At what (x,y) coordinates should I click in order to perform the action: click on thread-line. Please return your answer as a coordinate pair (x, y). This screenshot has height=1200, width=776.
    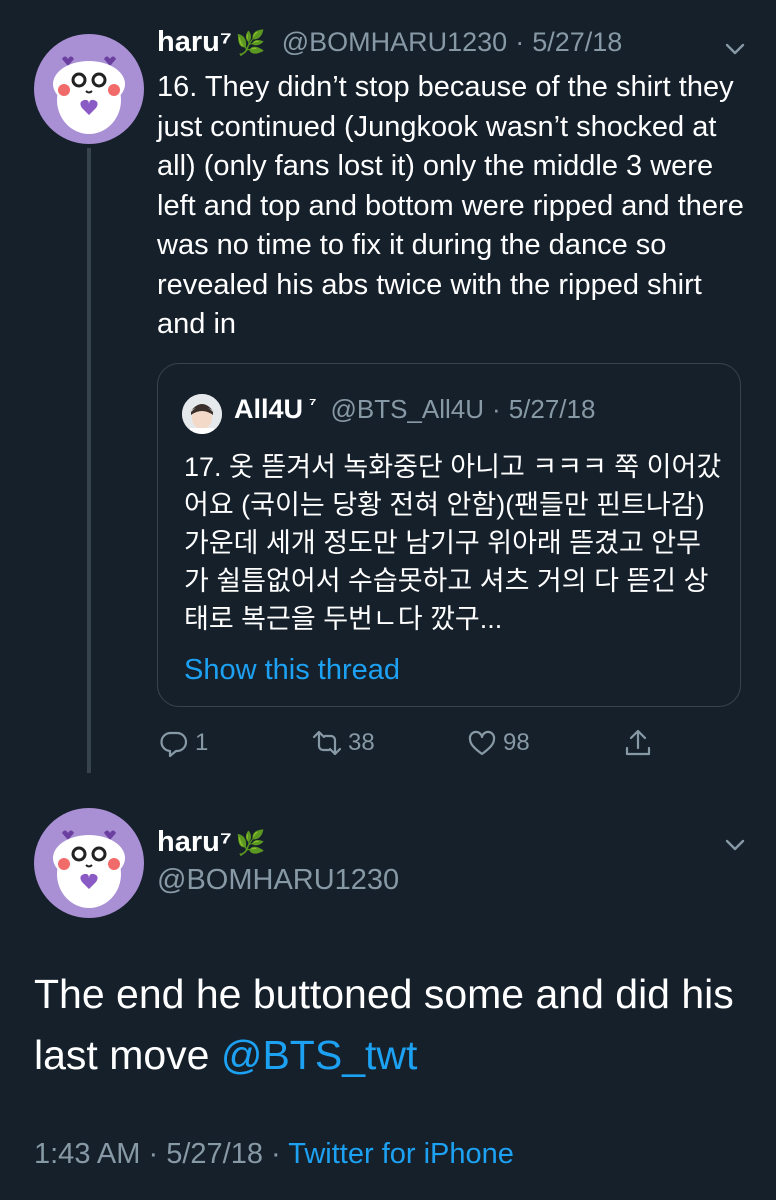
    Looking at the image, I should click on (89, 460).